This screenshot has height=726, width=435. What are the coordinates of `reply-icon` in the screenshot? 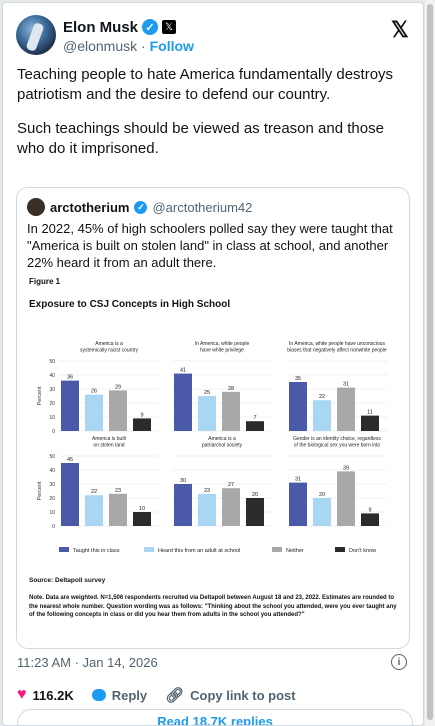 It's located at (98, 695).